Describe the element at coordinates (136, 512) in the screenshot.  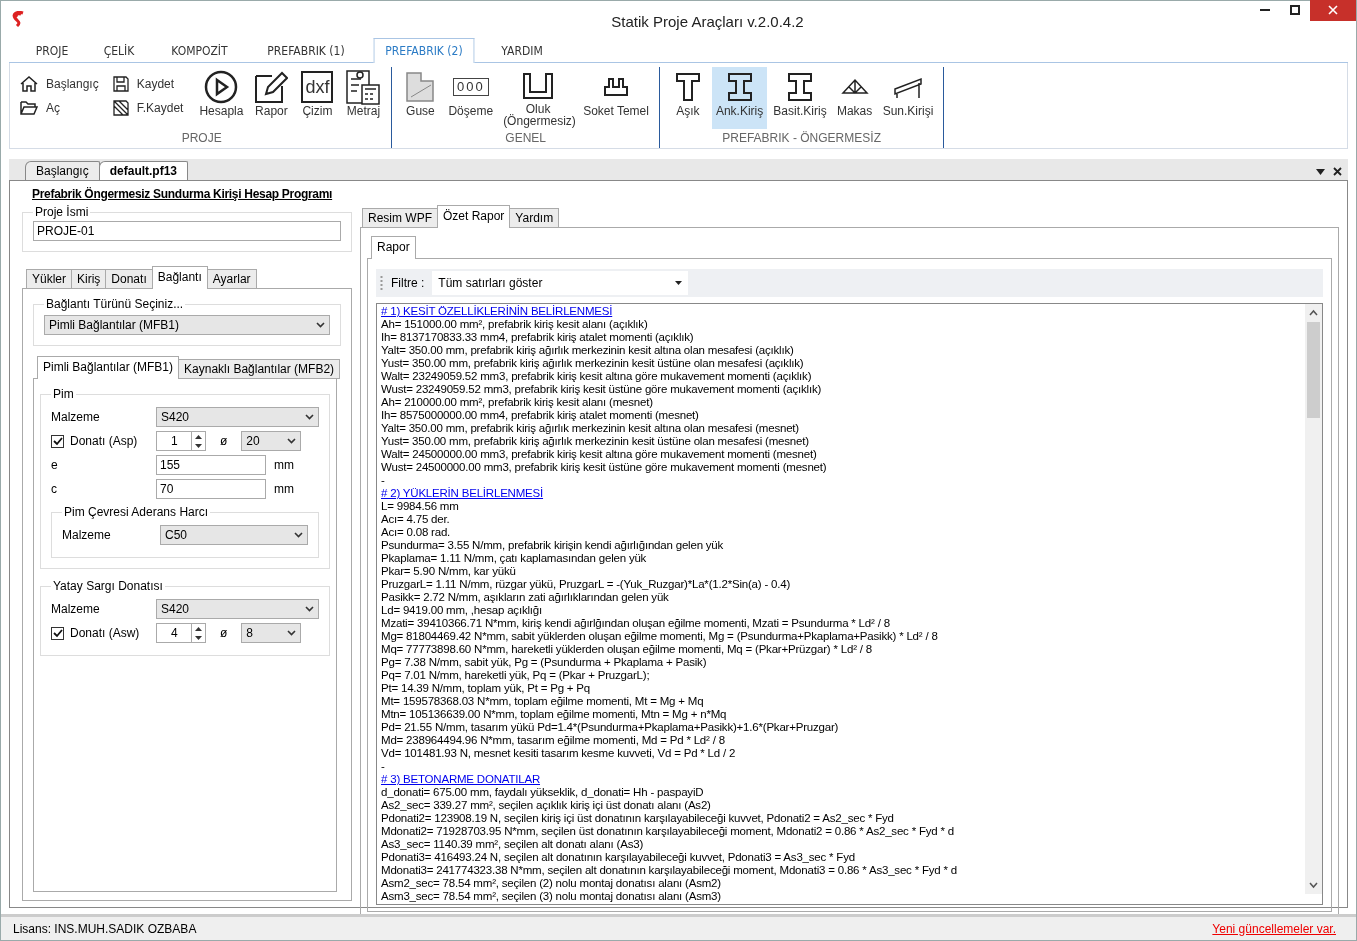
I see `group-legend: Pim Çevresi Aderans Harcı` at that location.